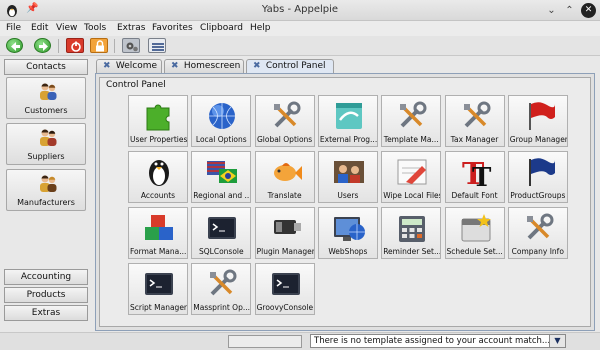 The height and width of the screenshot is (350, 600). What do you see at coordinates (131, 28) in the screenshot?
I see `menu-extras: Extras` at bounding box center [131, 28].